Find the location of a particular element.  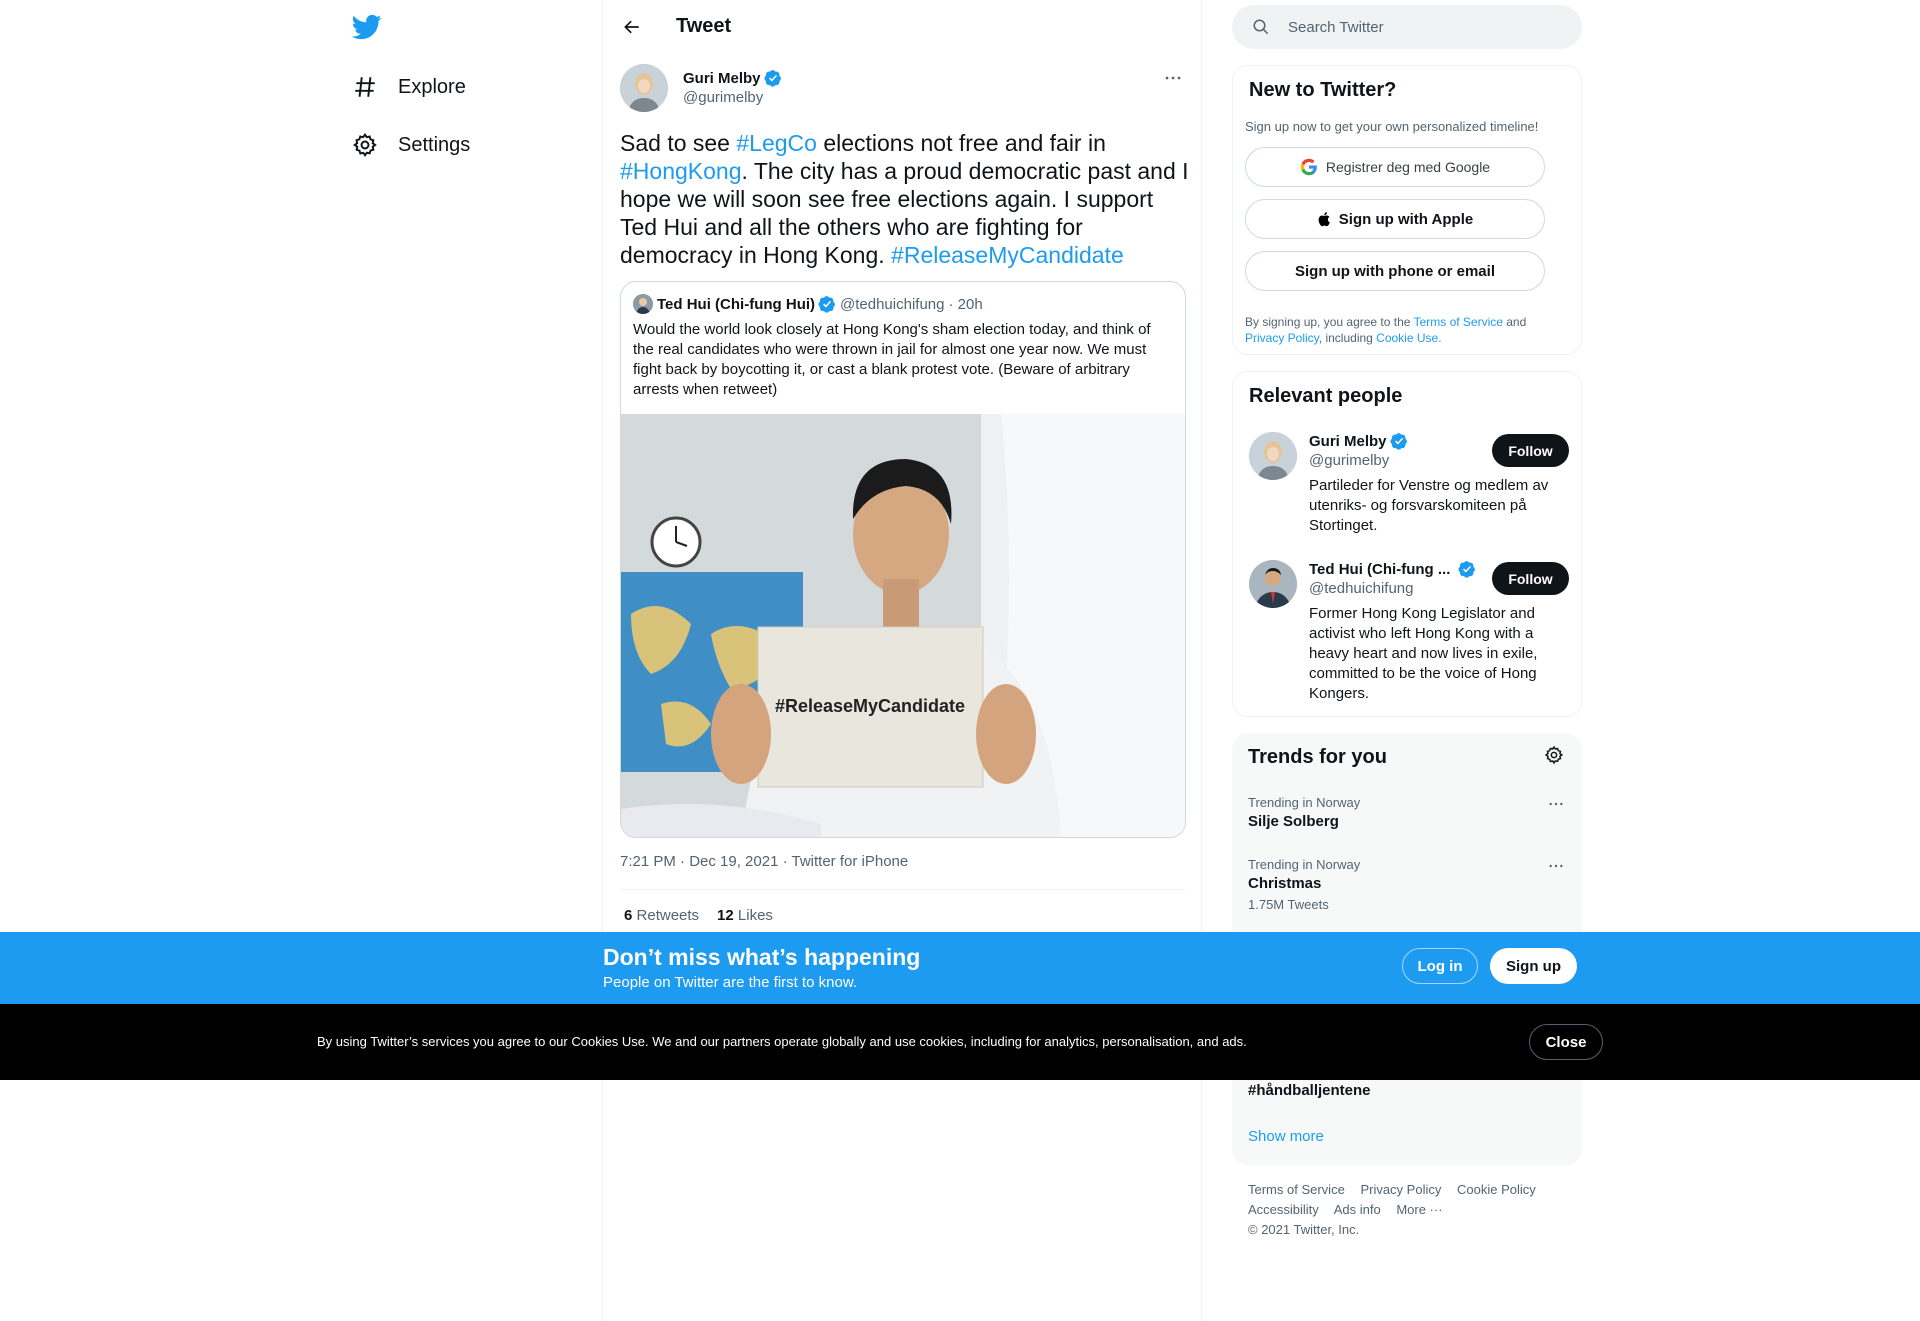

hashtag-link-legco: #LegCo is located at coordinates (776, 143).